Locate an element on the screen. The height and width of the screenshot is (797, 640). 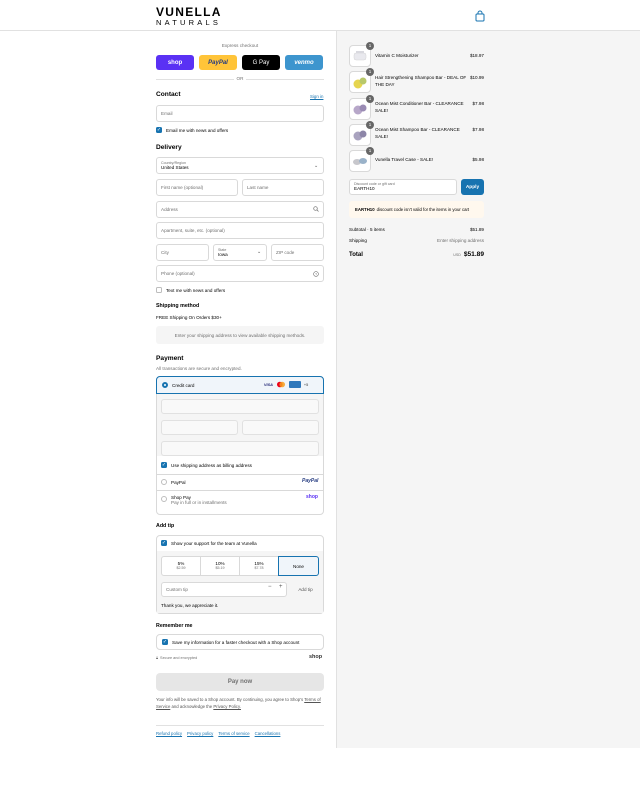
error-code: EARTH10 is located at coordinates (365, 209).